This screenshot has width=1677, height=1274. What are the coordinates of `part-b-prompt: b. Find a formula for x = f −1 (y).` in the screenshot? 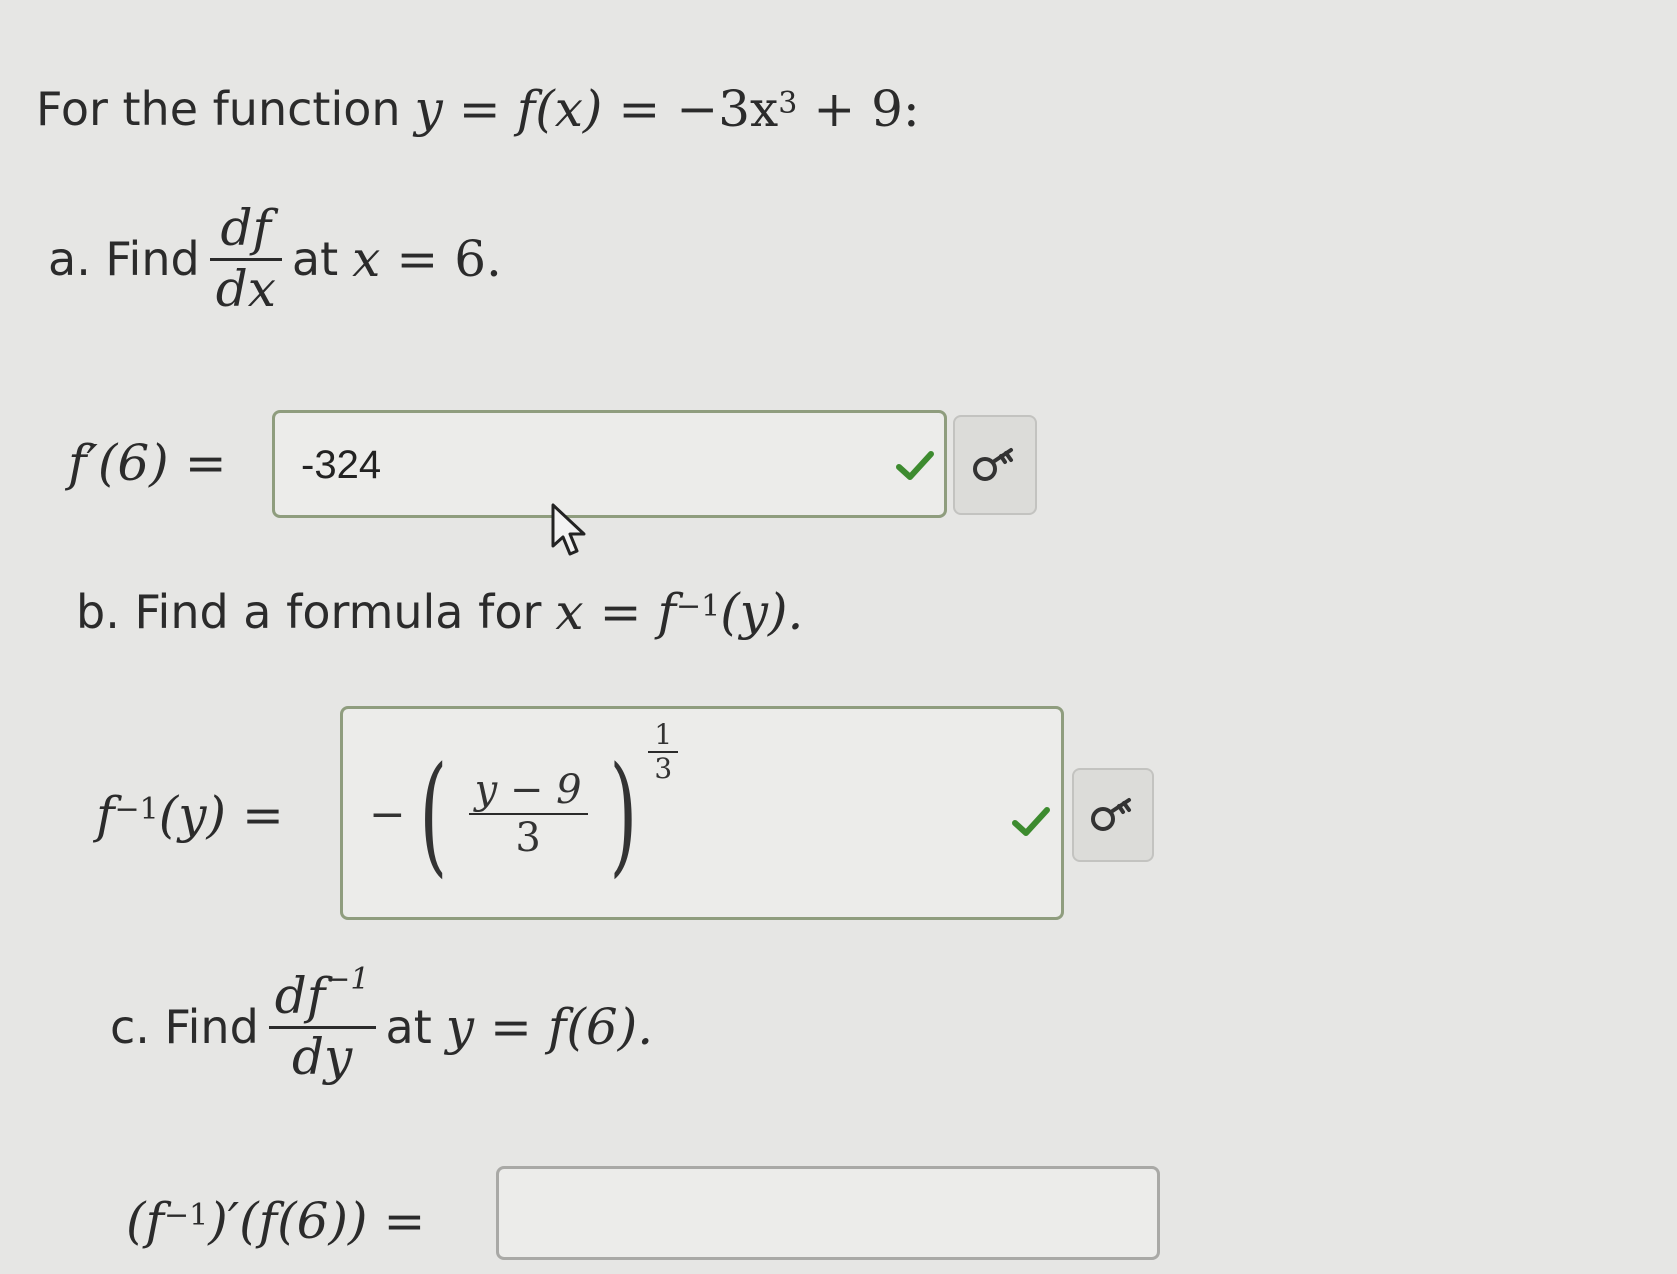 It's located at (439, 612).